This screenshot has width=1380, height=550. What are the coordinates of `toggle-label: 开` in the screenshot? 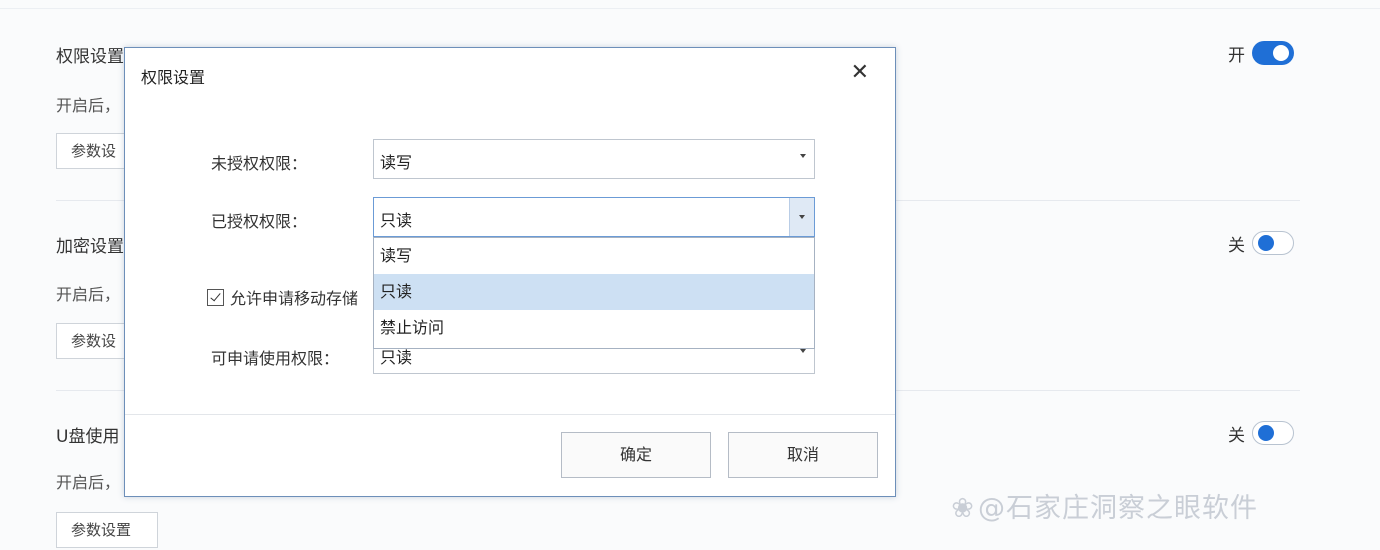 It's located at (1236, 55).